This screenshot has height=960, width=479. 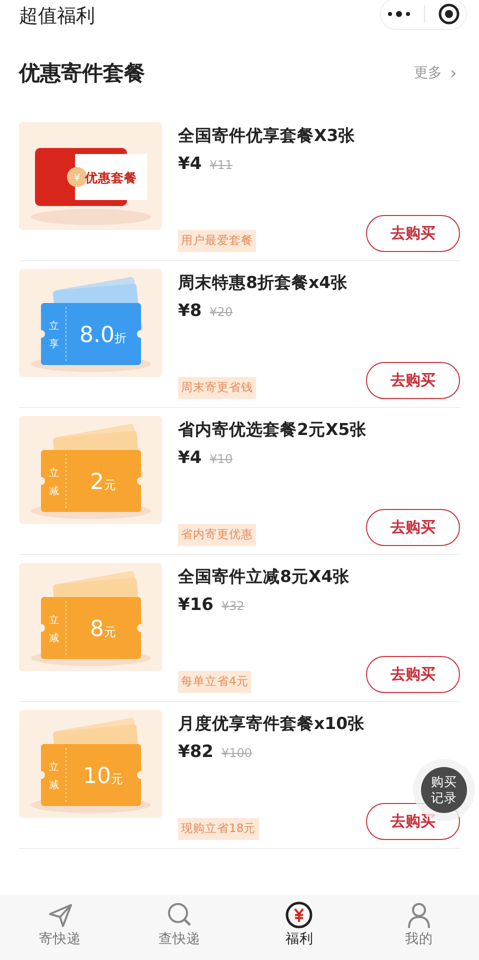 I want to click on package-tag: 用户最爱套餐, so click(x=217, y=241).